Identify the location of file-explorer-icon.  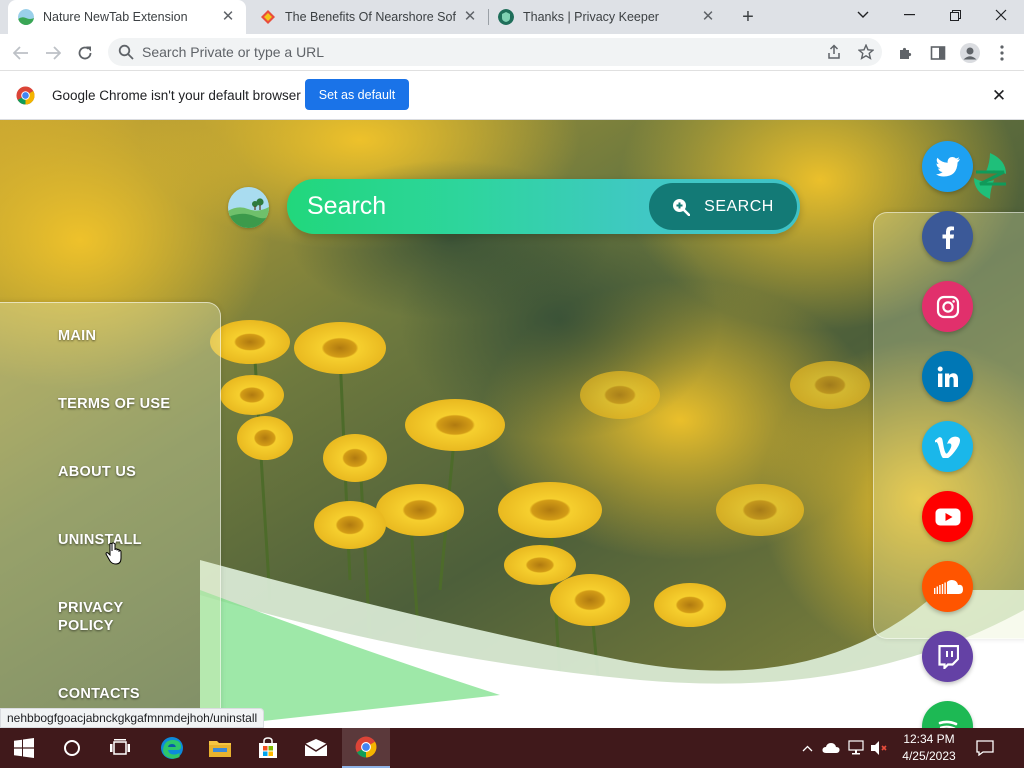
(220, 748).